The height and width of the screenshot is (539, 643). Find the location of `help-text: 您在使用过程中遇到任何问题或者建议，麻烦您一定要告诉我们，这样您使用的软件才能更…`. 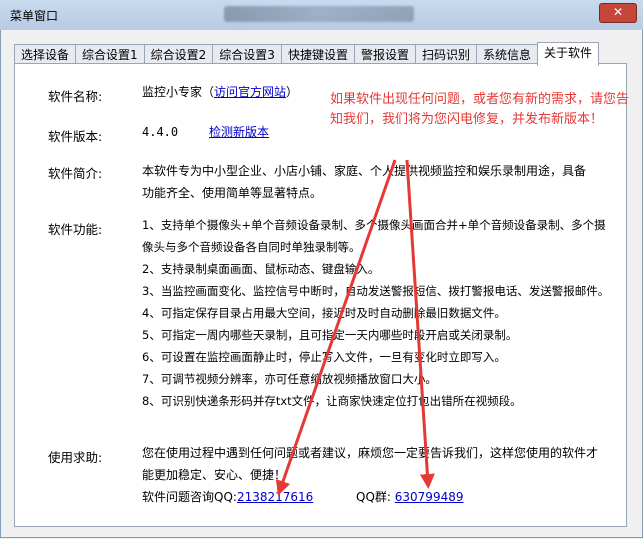

help-text: 您在使用过程中遇到任何问题或者建议，麻烦您一定要告诉我们，这样您使用的软件才能更… is located at coordinates (370, 464).